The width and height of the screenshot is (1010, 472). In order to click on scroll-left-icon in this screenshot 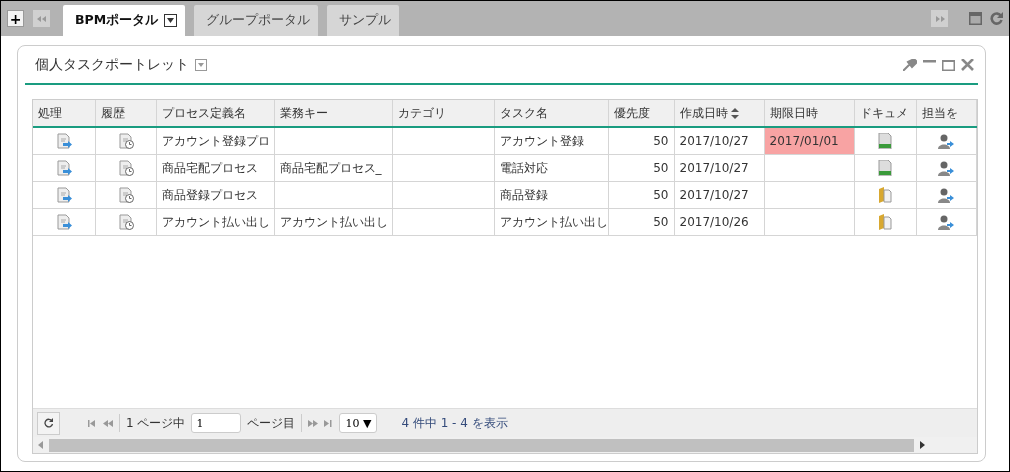, I will do `click(40, 445)`.